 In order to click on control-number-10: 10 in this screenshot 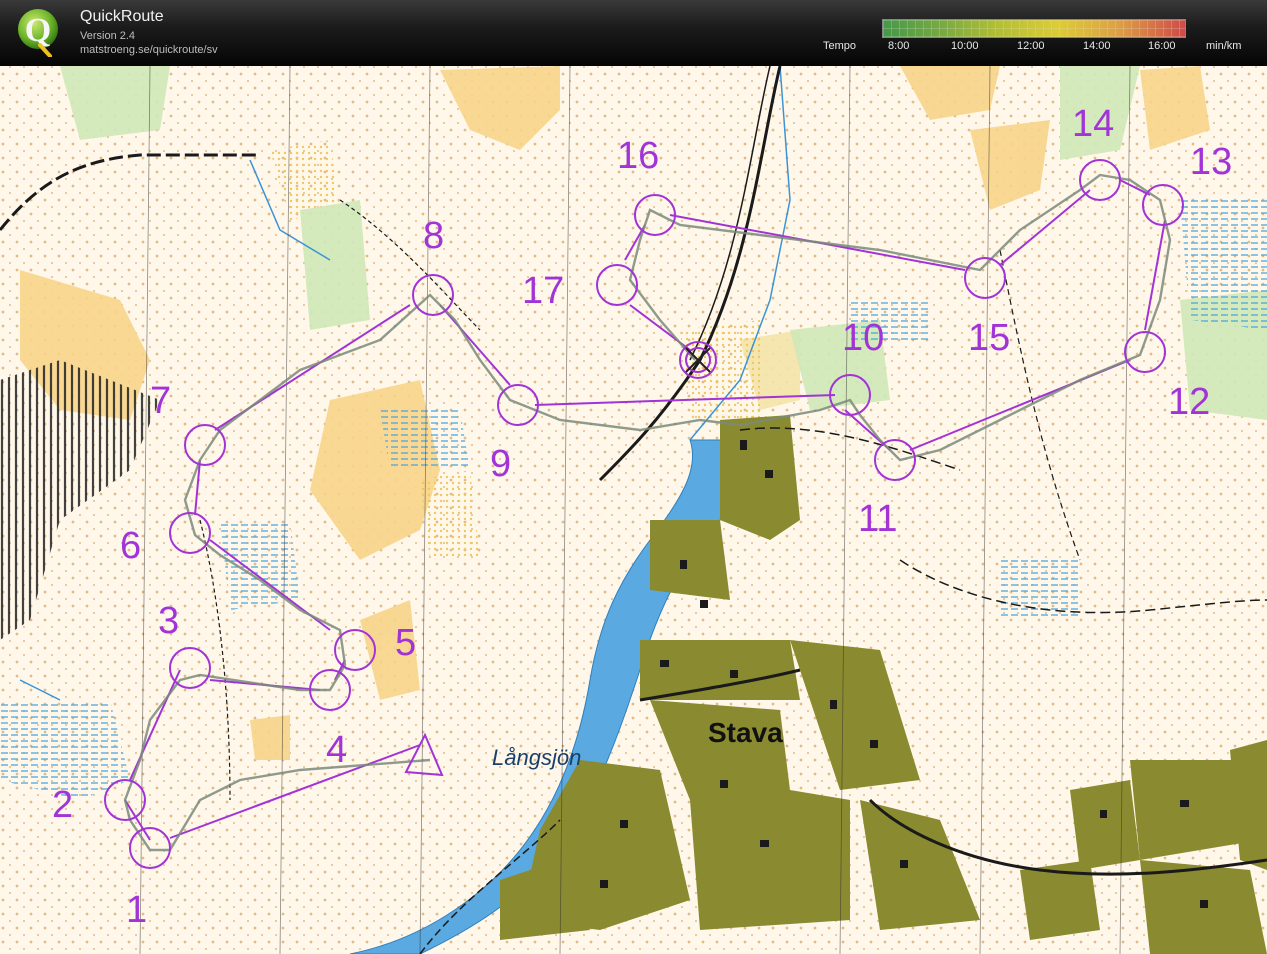, I will do `click(863, 338)`.